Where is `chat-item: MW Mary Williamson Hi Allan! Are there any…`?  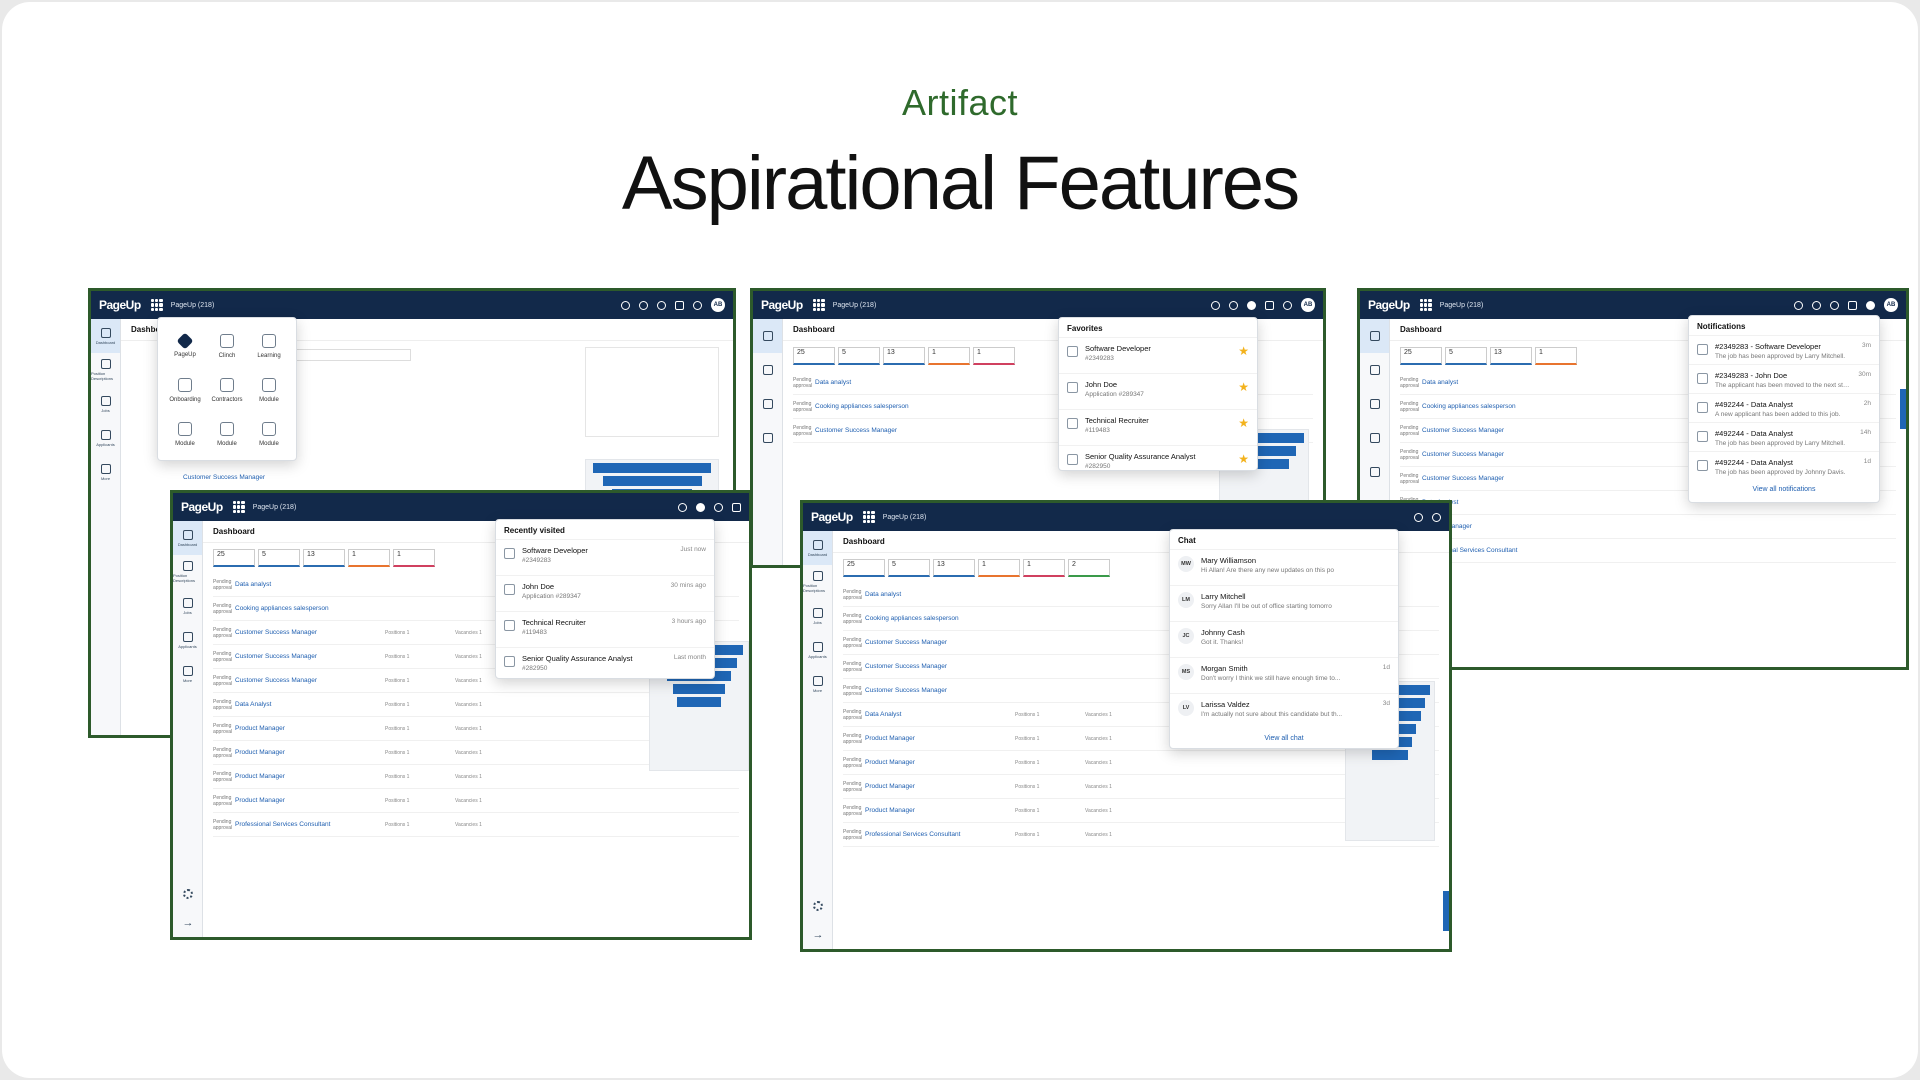
chat-item: MW Mary Williamson Hi Allan! Are there any… is located at coordinates (1284, 567).